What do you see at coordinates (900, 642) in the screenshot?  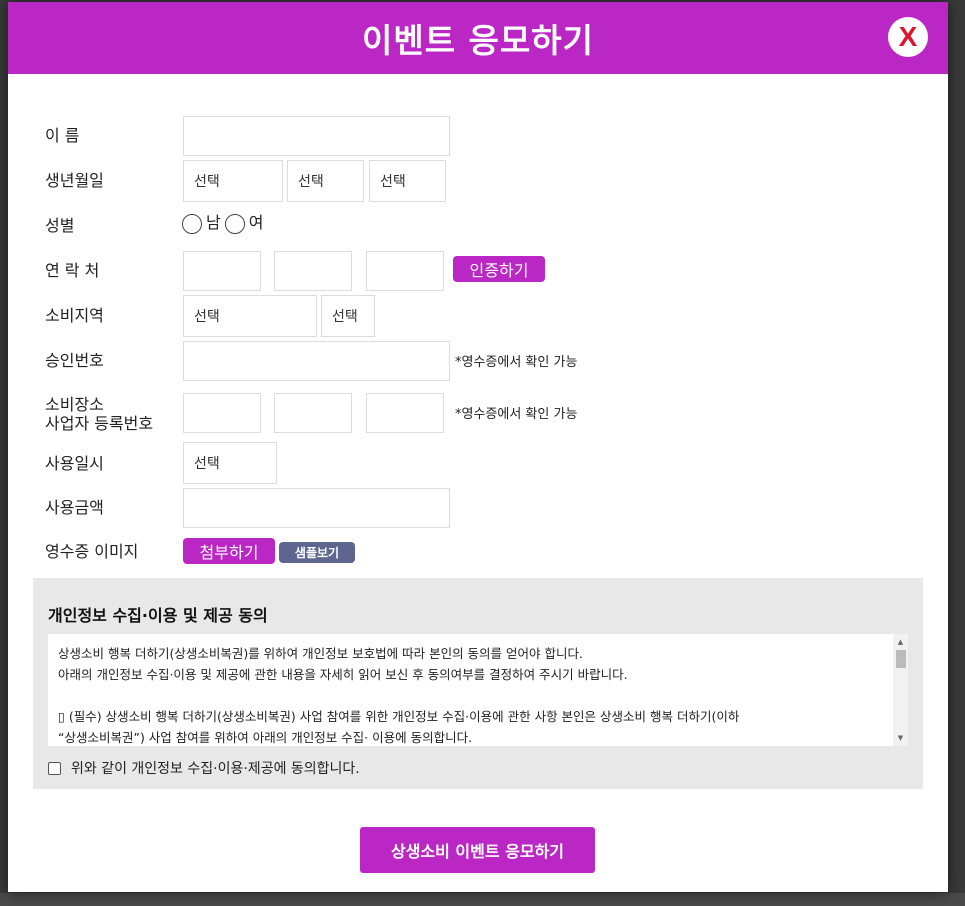 I see `scroll-up-arrow-icon: ▲` at bounding box center [900, 642].